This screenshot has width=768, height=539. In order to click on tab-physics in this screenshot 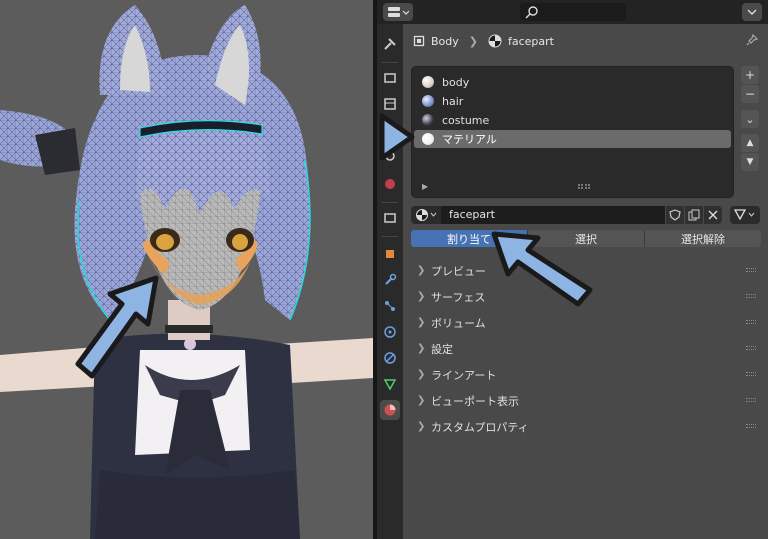, I will do `click(390, 332)`.